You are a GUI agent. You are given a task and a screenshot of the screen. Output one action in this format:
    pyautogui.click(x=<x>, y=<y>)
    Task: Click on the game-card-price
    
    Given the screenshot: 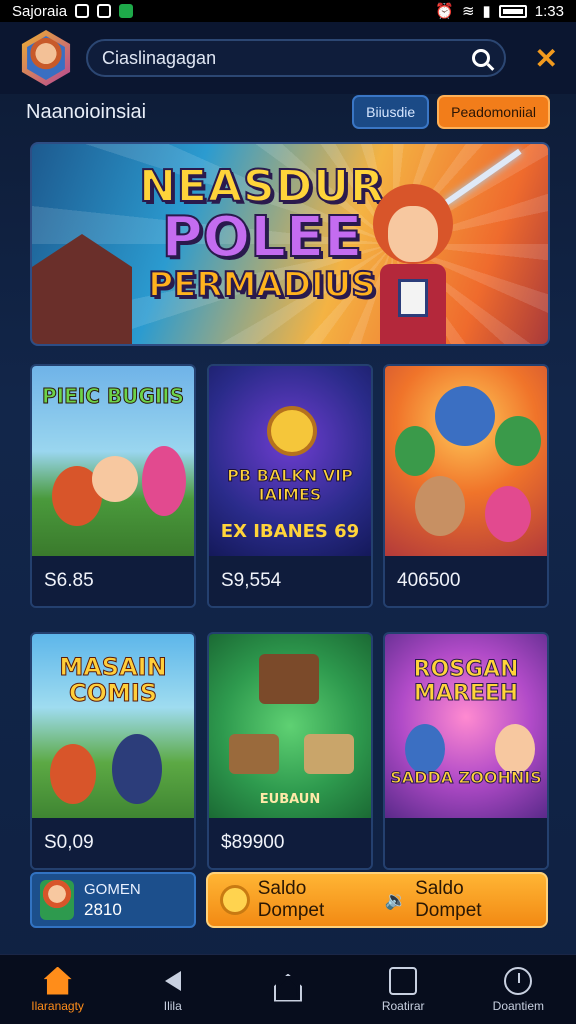 What is the action you would take?
    pyautogui.click(x=466, y=843)
    